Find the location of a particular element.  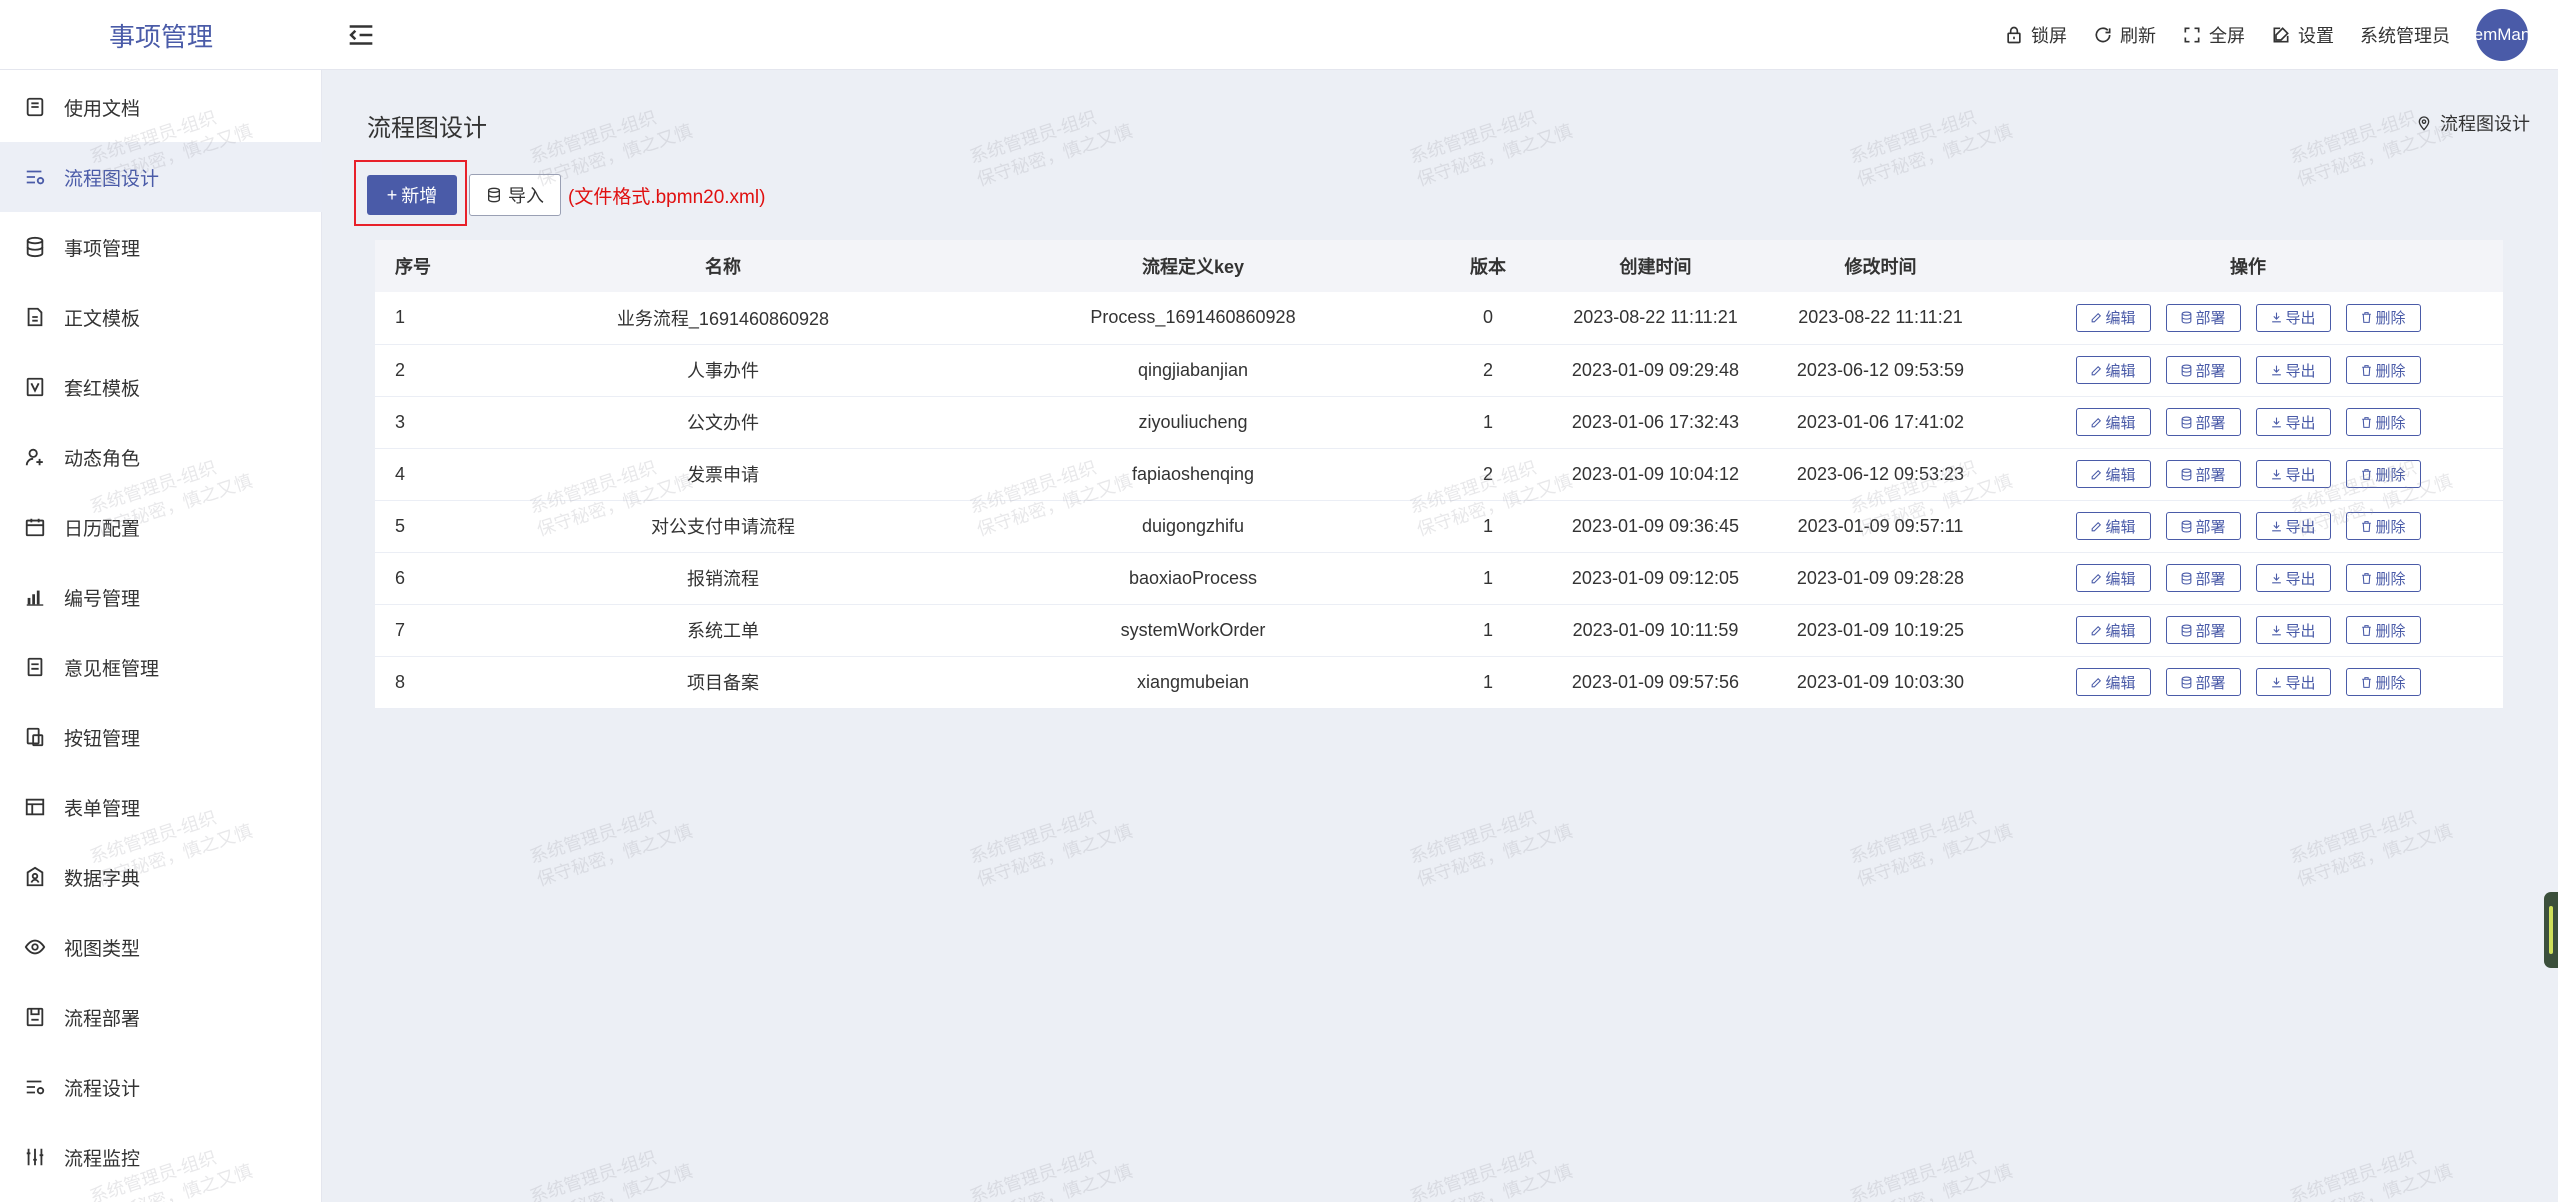

side-scroll-handle is located at coordinates (2551, 930).